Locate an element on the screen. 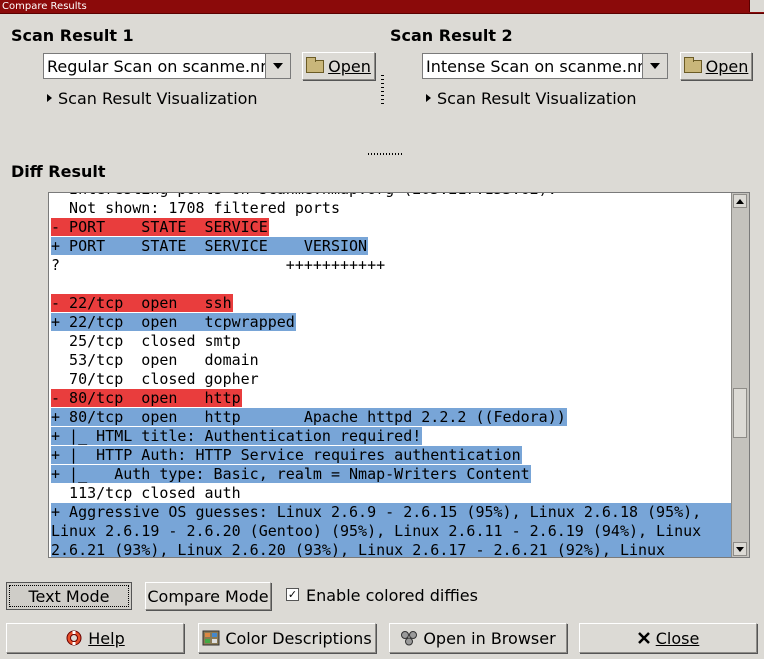 This screenshot has width=764, height=659. diff-line-removed: - PORT STATE SERVICE is located at coordinates (391, 227).